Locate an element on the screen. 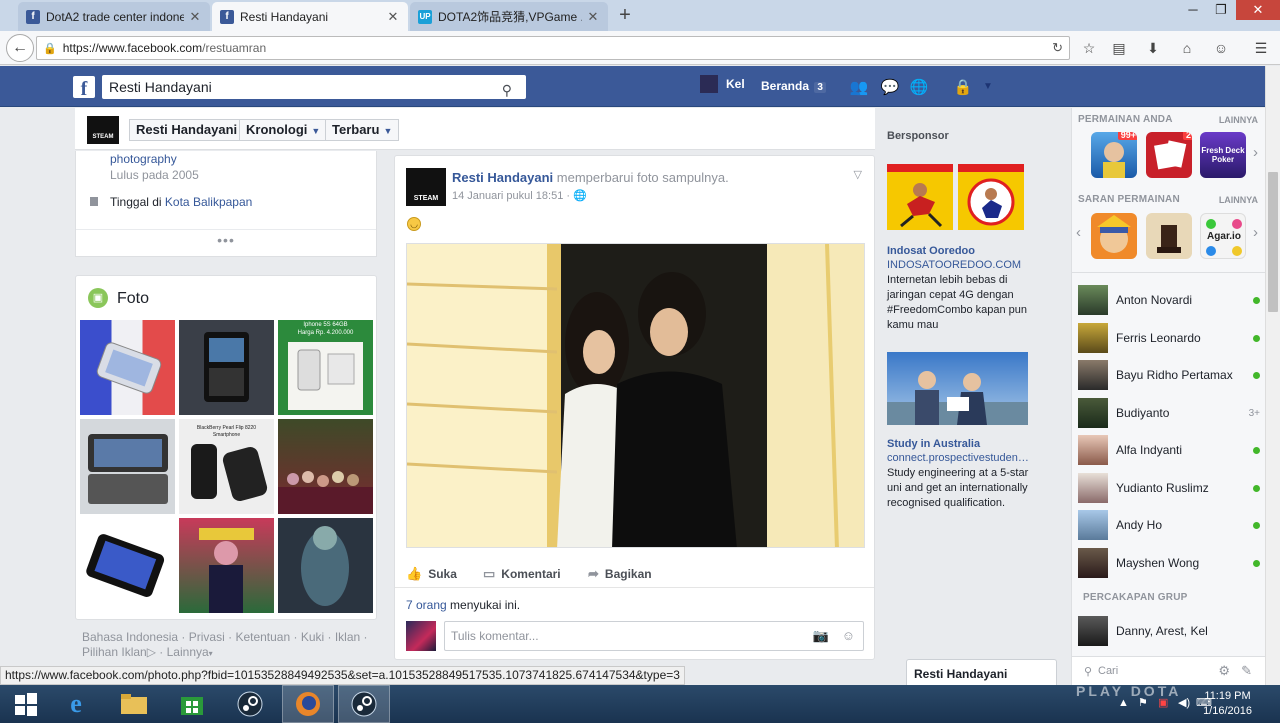 The width and height of the screenshot is (1280, 723). post-options-chevron-icon: ▽ is located at coordinates (858, 174).